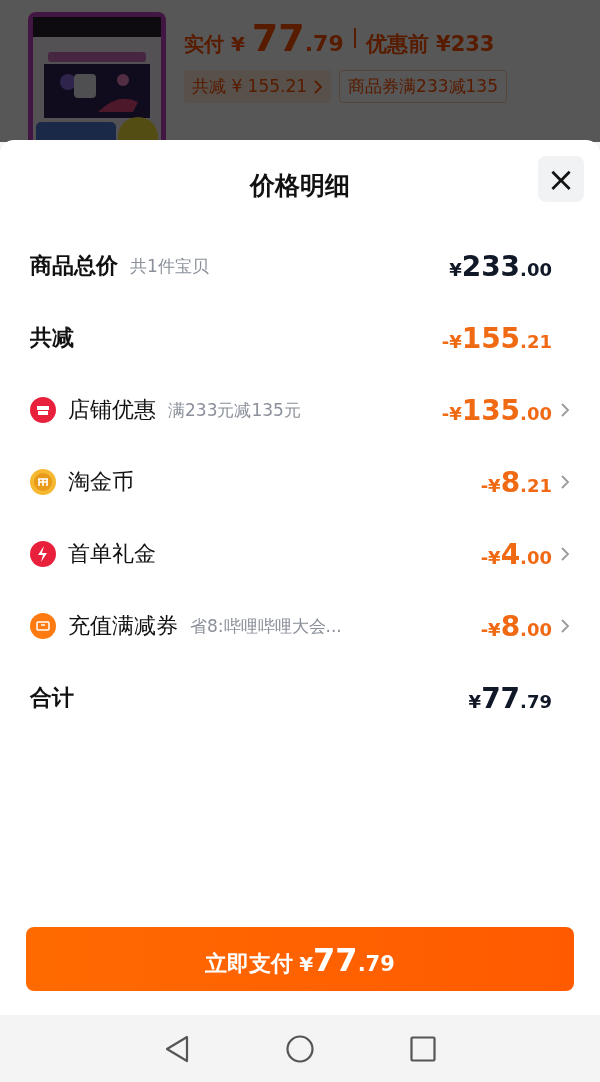 The height and width of the screenshot is (1082, 600). What do you see at coordinates (430, 44) in the screenshot?
I see `original-price: 优惠前 ¥233` at bounding box center [430, 44].